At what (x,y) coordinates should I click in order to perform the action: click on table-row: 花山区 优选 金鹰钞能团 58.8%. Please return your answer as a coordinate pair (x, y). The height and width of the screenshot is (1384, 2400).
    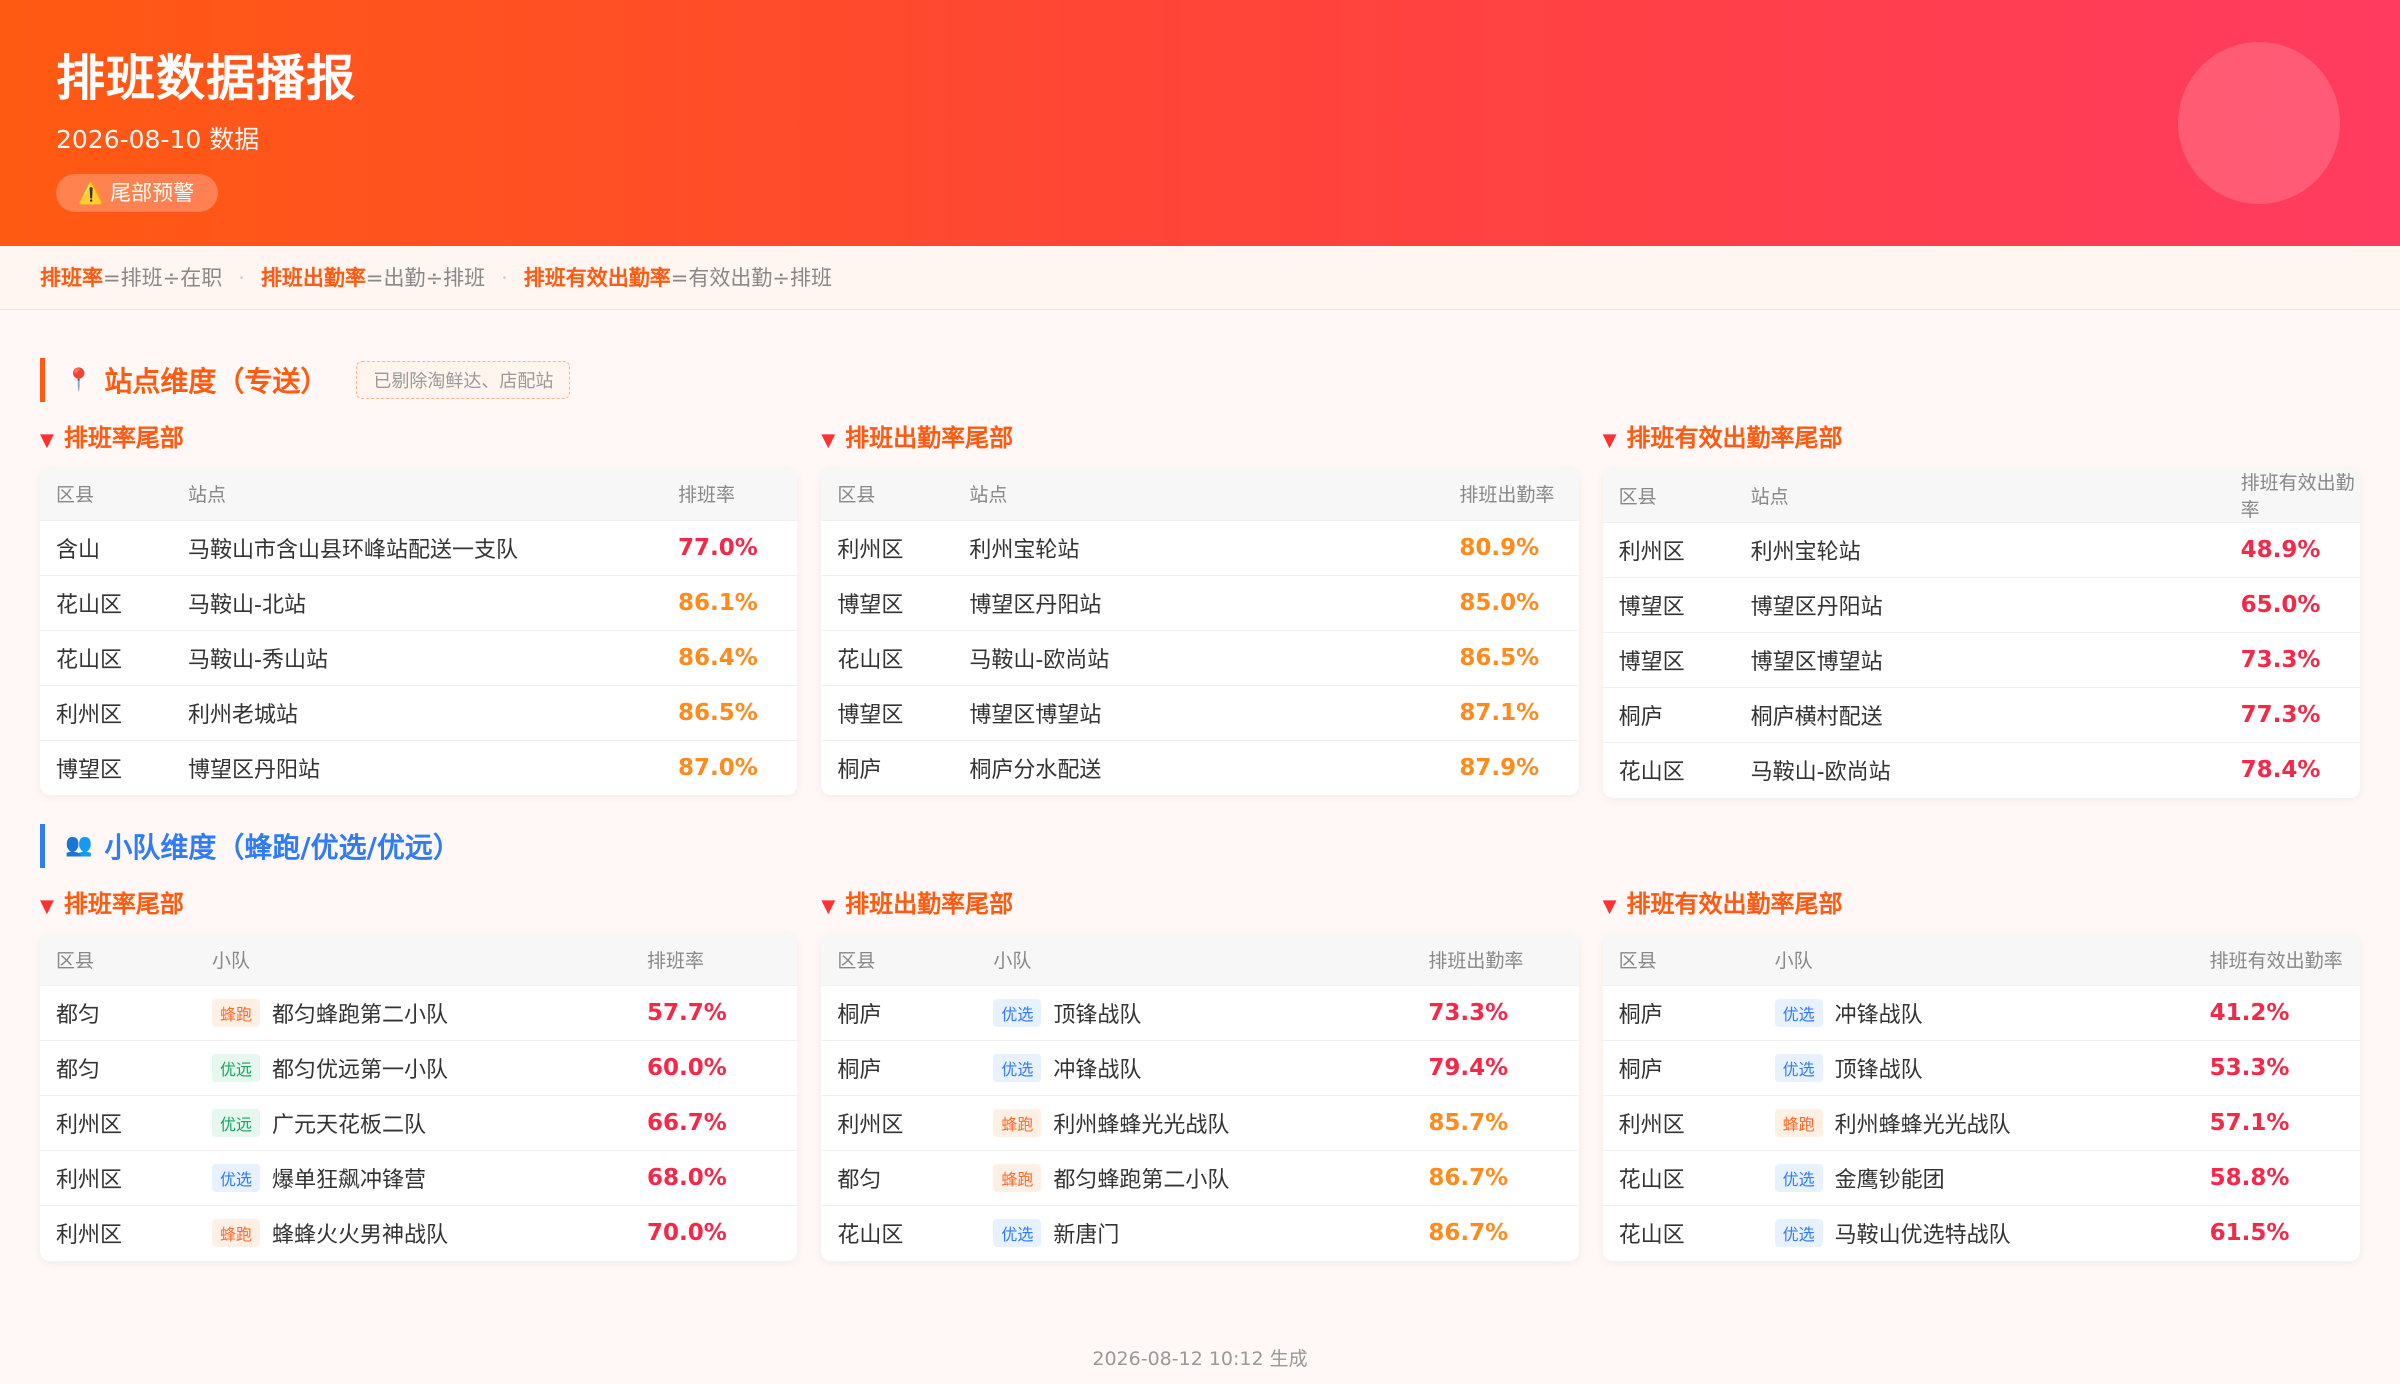
    Looking at the image, I should click on (1981, 1178).